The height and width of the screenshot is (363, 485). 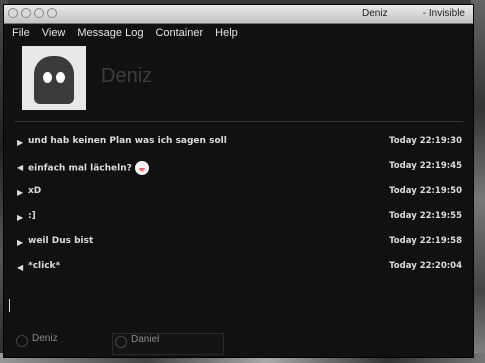 What do you see at coordinates (238, 14) in the screenshot?
I see `title-bar: Deniz - Invisible` at bounding box center [238, 14].